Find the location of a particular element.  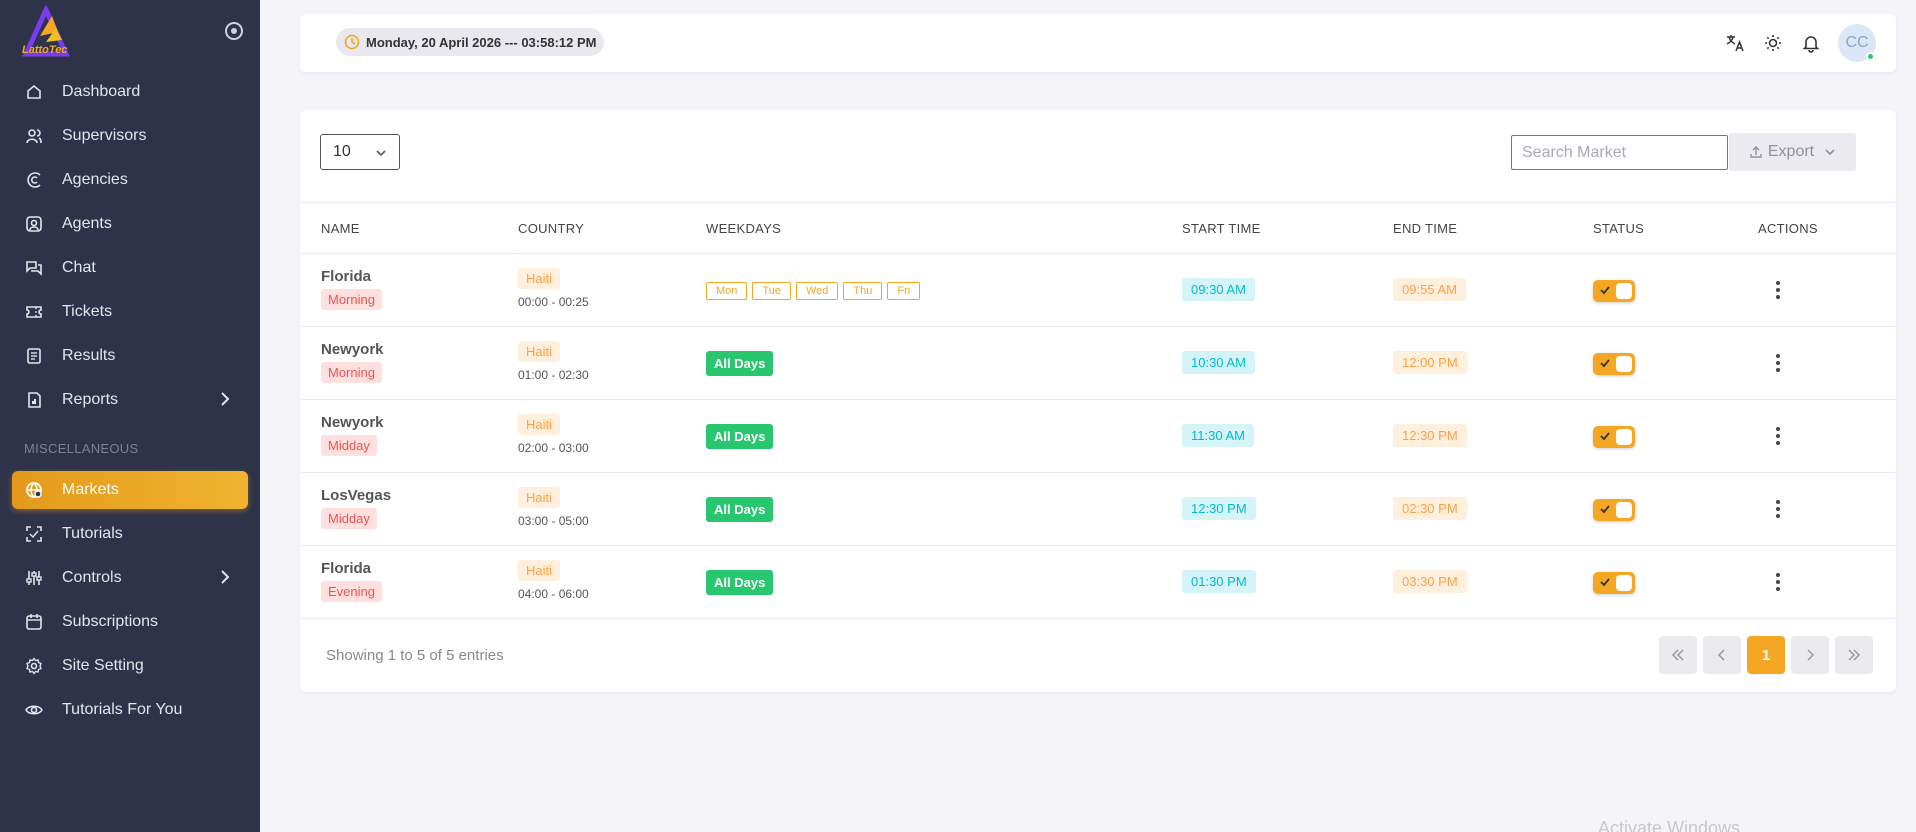

sidebar-item-tutorials-for-you: Tutorials For You is located at coordinates (130, 710).